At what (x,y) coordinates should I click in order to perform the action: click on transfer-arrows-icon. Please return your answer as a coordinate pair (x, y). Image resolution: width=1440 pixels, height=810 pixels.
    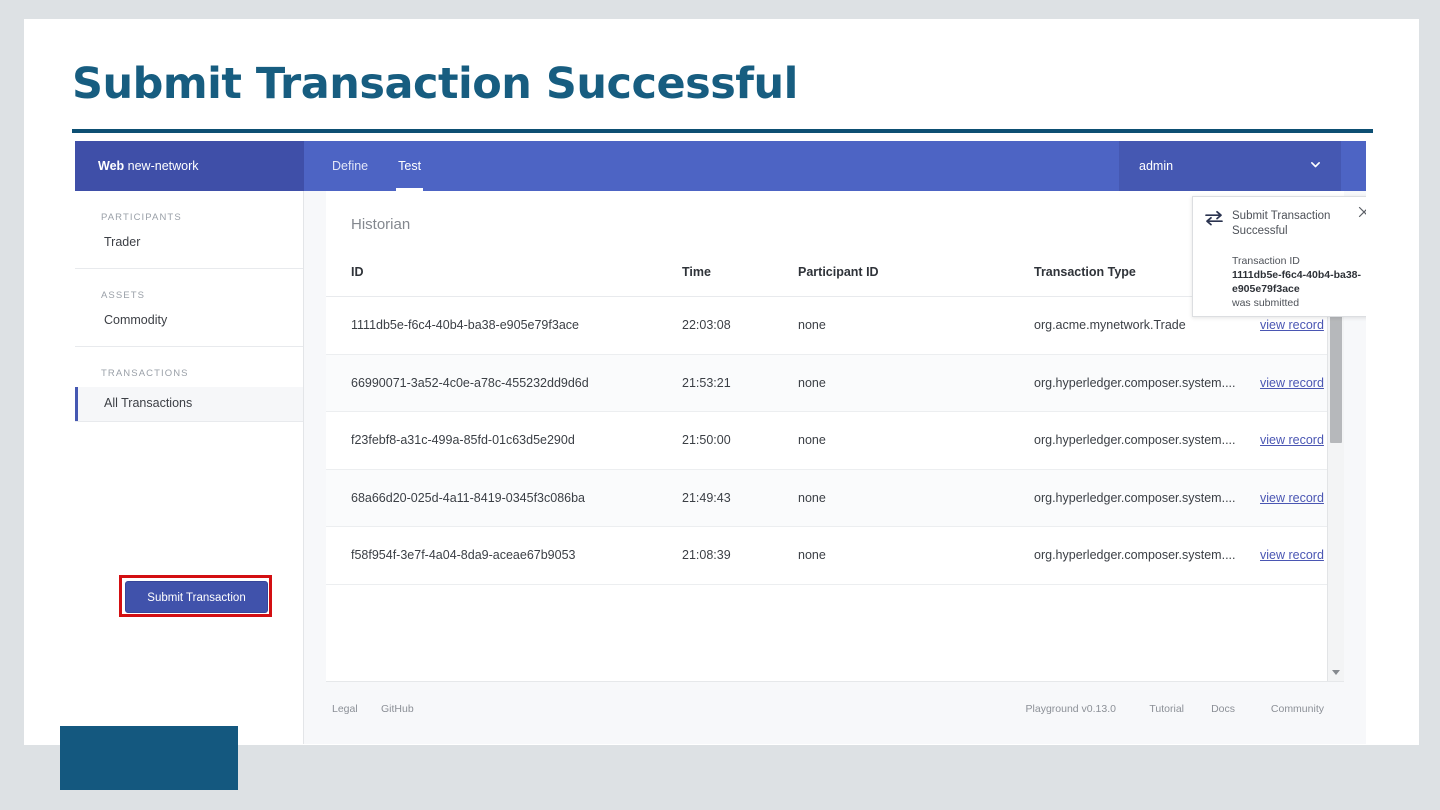
    Looking at the image, I should click on (1214, 218).